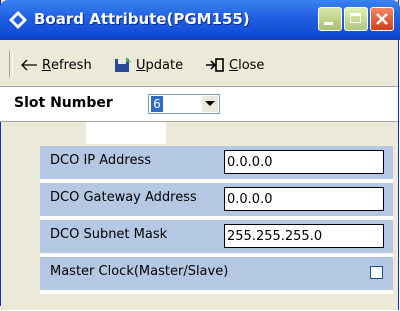 The height and width of the screenshot is (311, 400). Describe the element at coordinates (376, 272) in the screenshot. I see `master-clock-checkbox` at that location.